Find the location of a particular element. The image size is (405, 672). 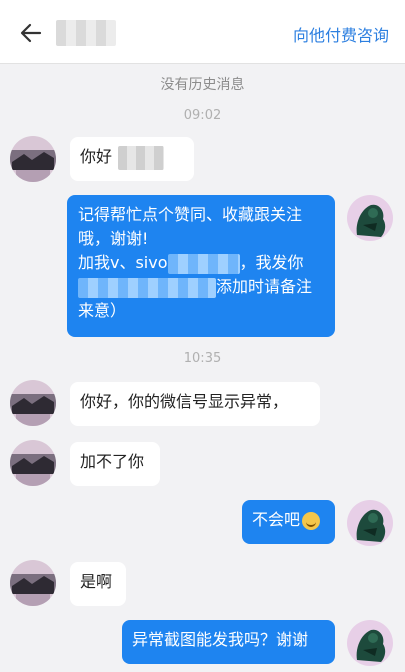

message-line: 加我v、sivo is located at coordinates (123, 262).